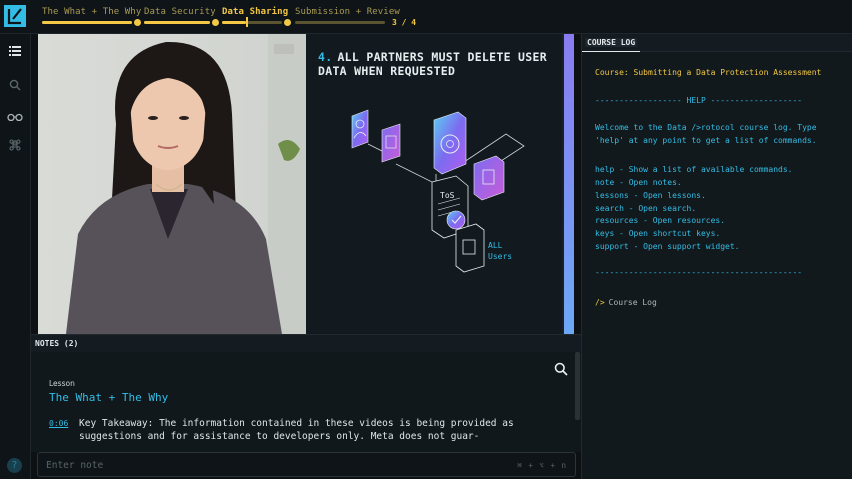  What do you see at coordinates (91, 12) in the screenshot?
I see `breadcrumb-the-what-the-why: The What + The Why` at bounding box center [91, 12].